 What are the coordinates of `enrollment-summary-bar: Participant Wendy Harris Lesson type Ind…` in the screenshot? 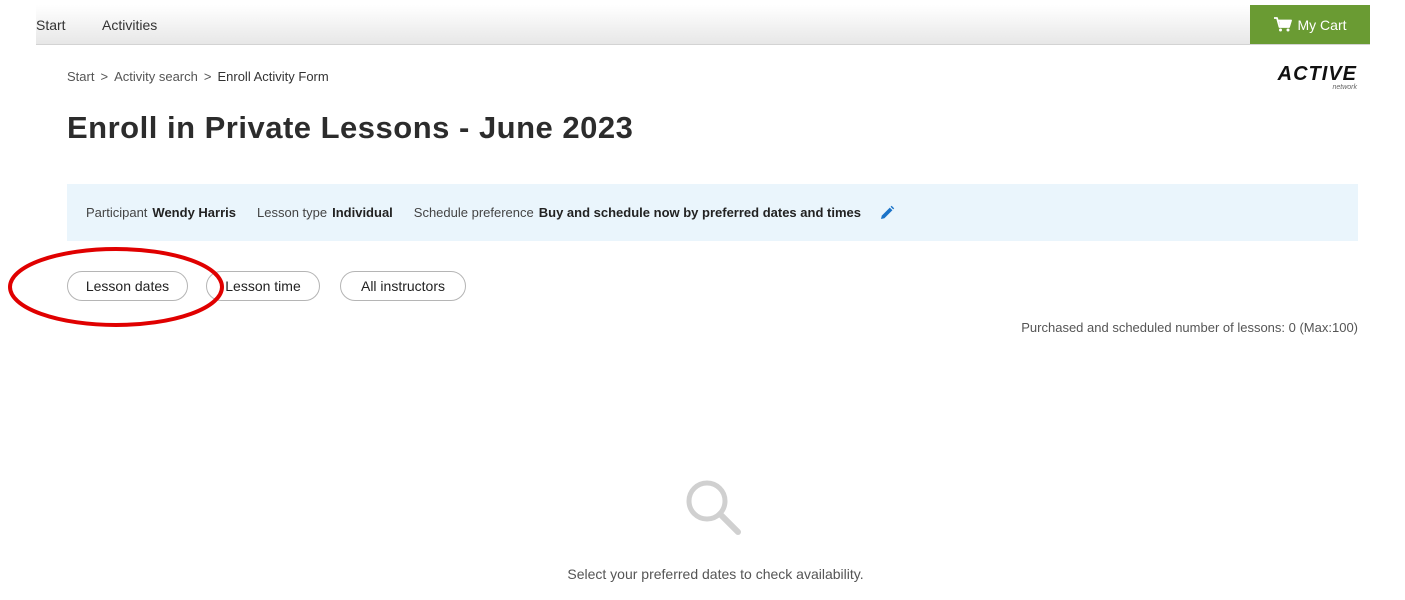 It's located at (712, 212).